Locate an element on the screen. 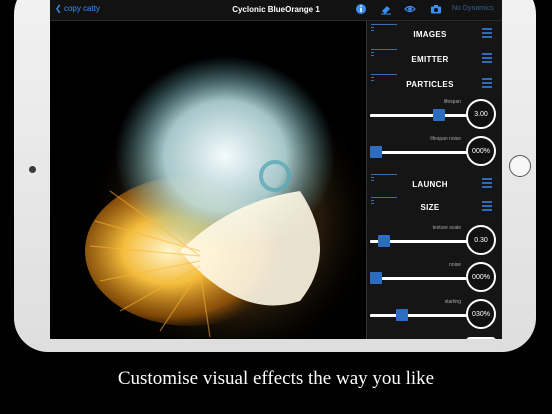 This screenshot has width=552, height=414. param-label: lifespan noise is located at coordinates (445, 139).